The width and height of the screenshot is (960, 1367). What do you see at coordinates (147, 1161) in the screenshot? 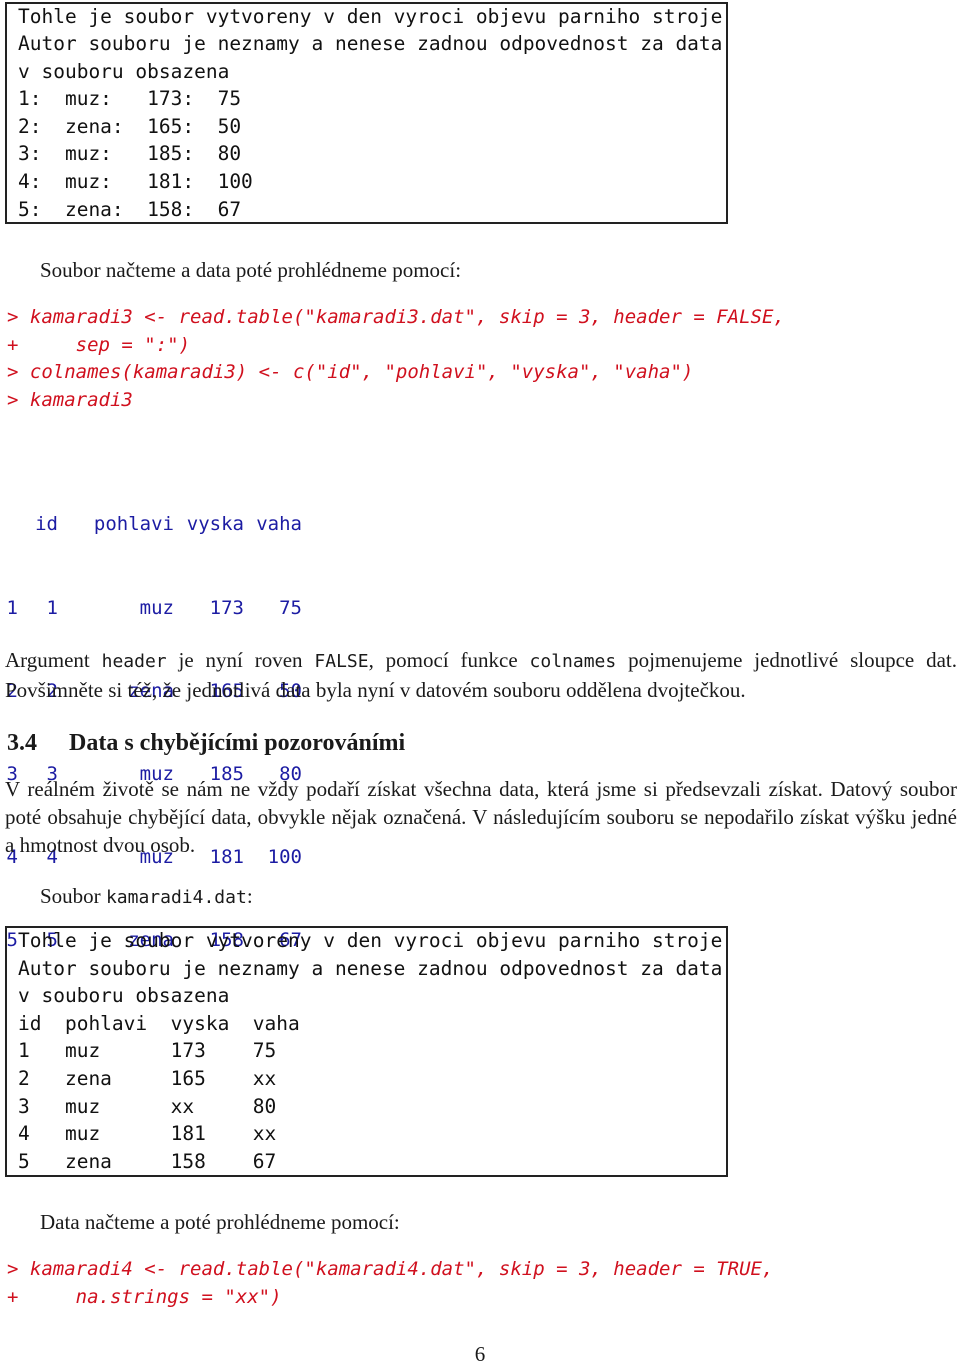
I see `file4-line: 5 zena 158 67` at bounding box center [147, 1161].